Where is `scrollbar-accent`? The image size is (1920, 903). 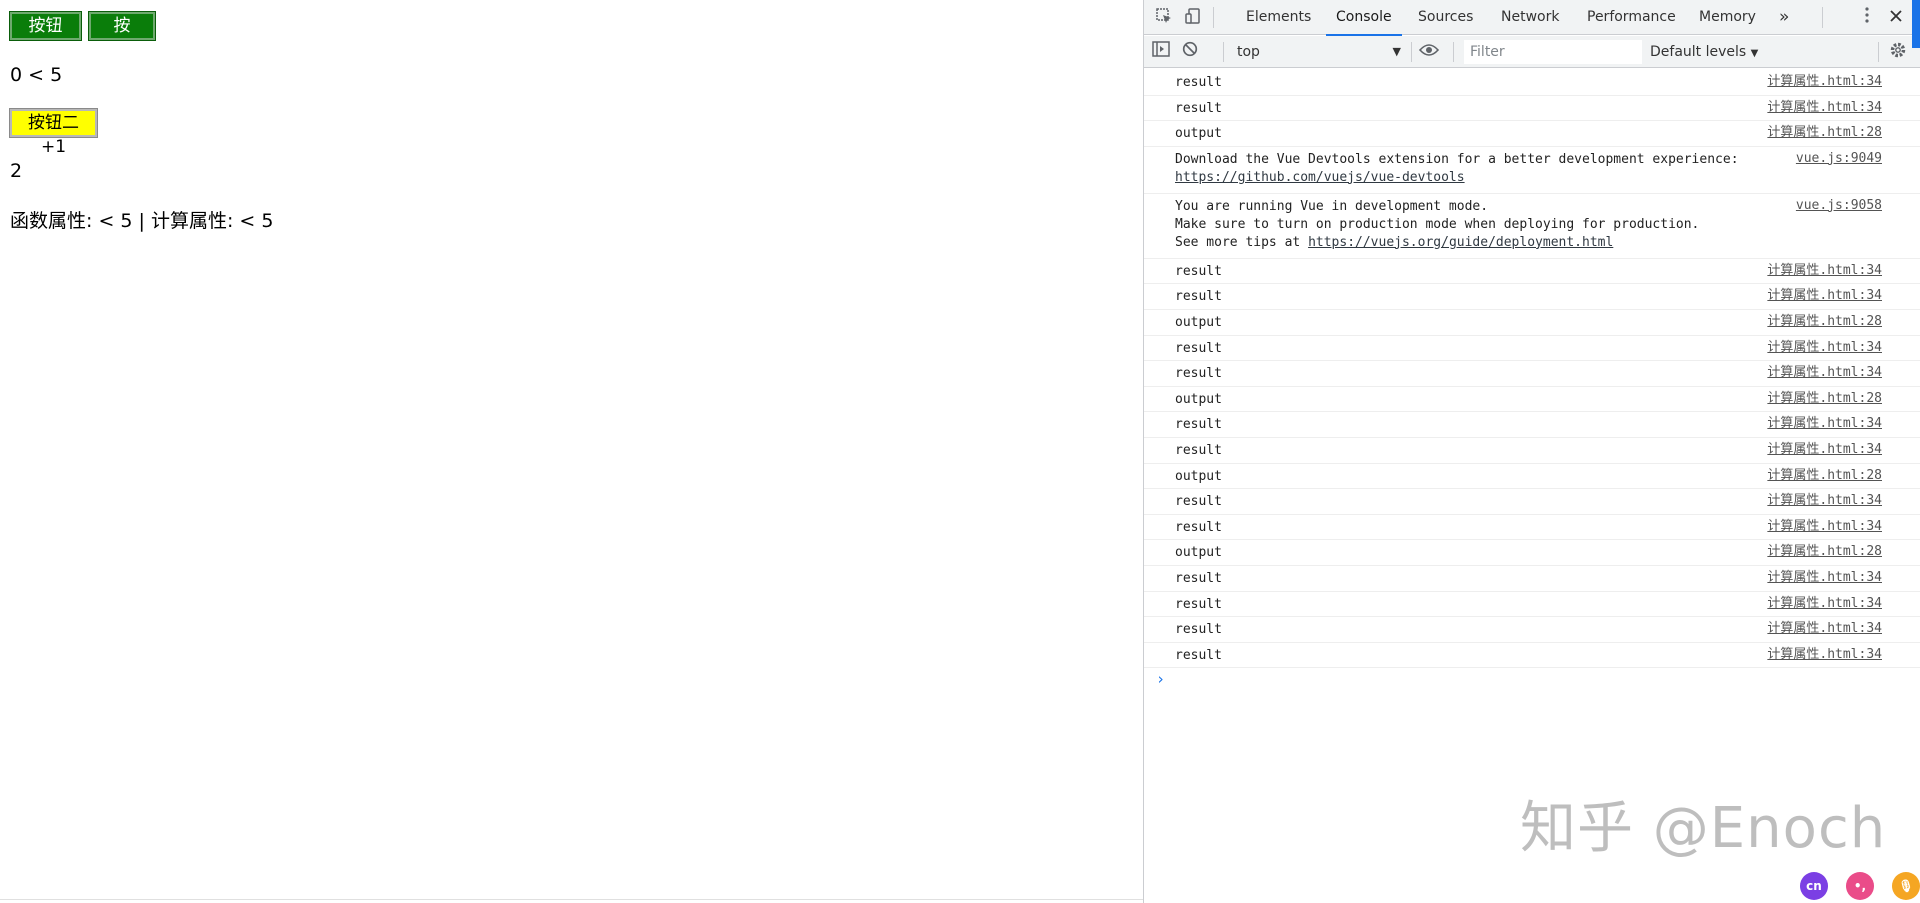
scrollbar-accent is located at coordinates (1916, 24).